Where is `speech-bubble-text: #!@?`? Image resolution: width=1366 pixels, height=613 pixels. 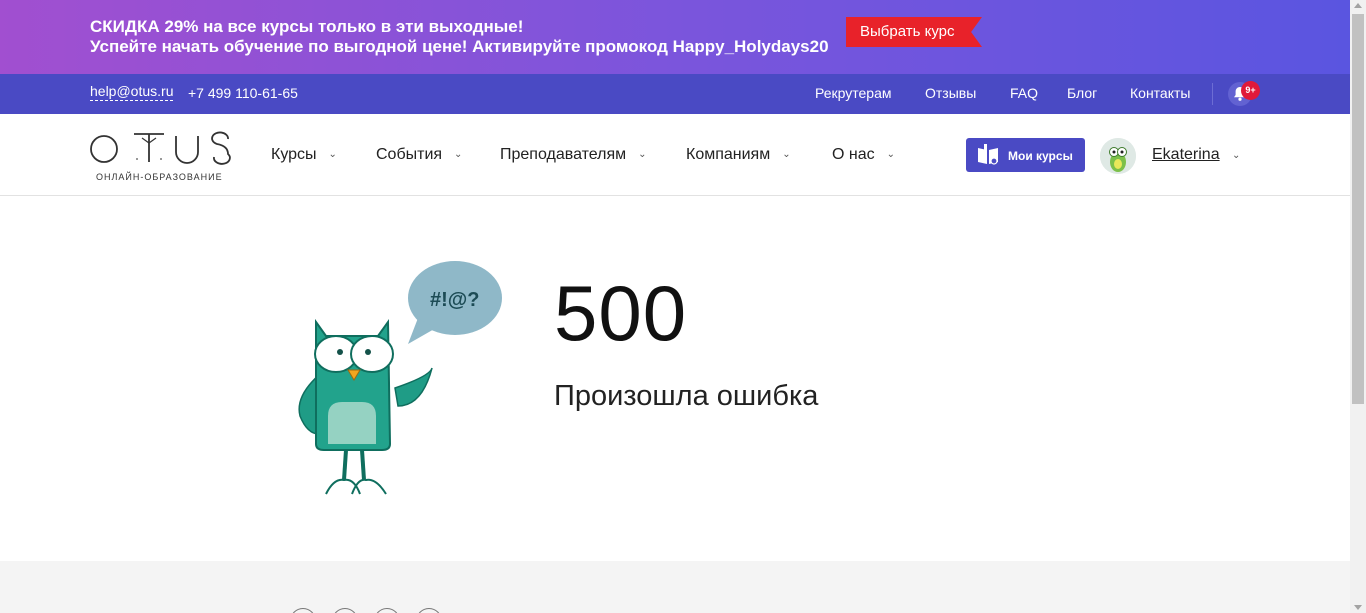
speech-bubble-text: #!@? is located at coordinates (455, 300).